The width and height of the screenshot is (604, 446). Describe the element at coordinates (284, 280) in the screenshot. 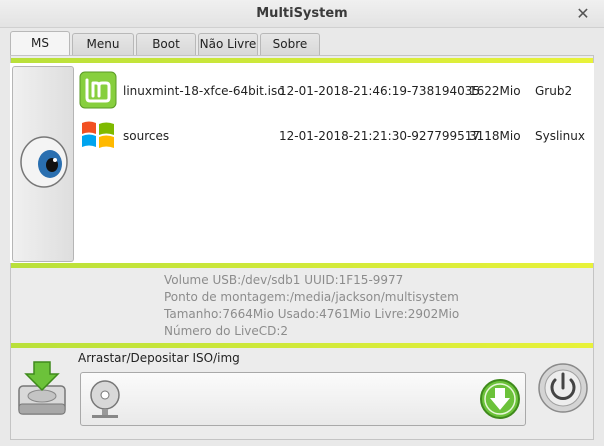

I see `volume-label: Volume USB:/dev/sdb1 UUID:1F15-9977` at that location.